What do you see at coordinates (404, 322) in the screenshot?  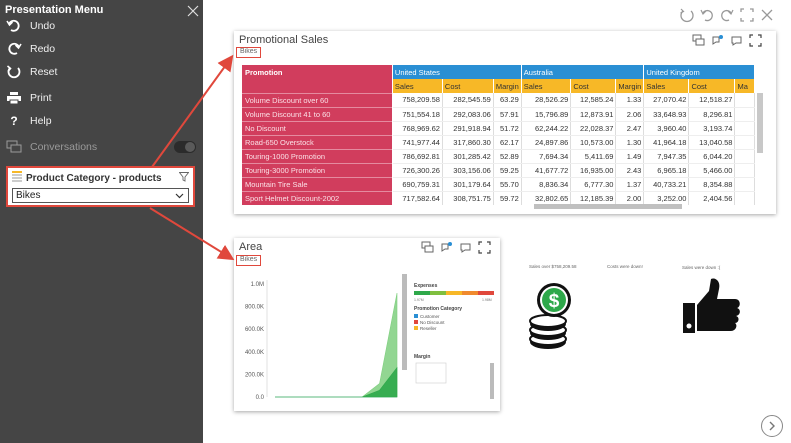 I see `chart-scrollbar` at bounding box center [404, 322].